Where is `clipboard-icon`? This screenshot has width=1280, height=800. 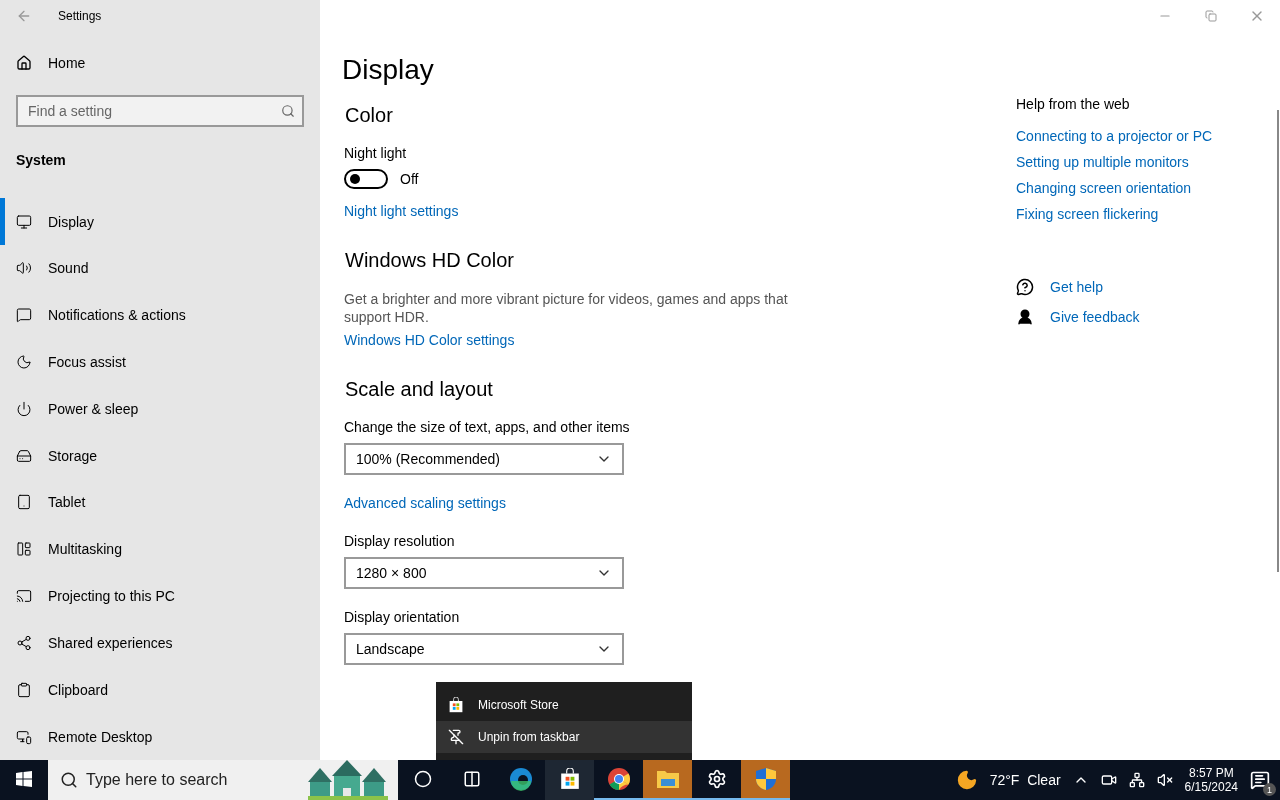
clipboard-icon is located at coordinates (24, 689).